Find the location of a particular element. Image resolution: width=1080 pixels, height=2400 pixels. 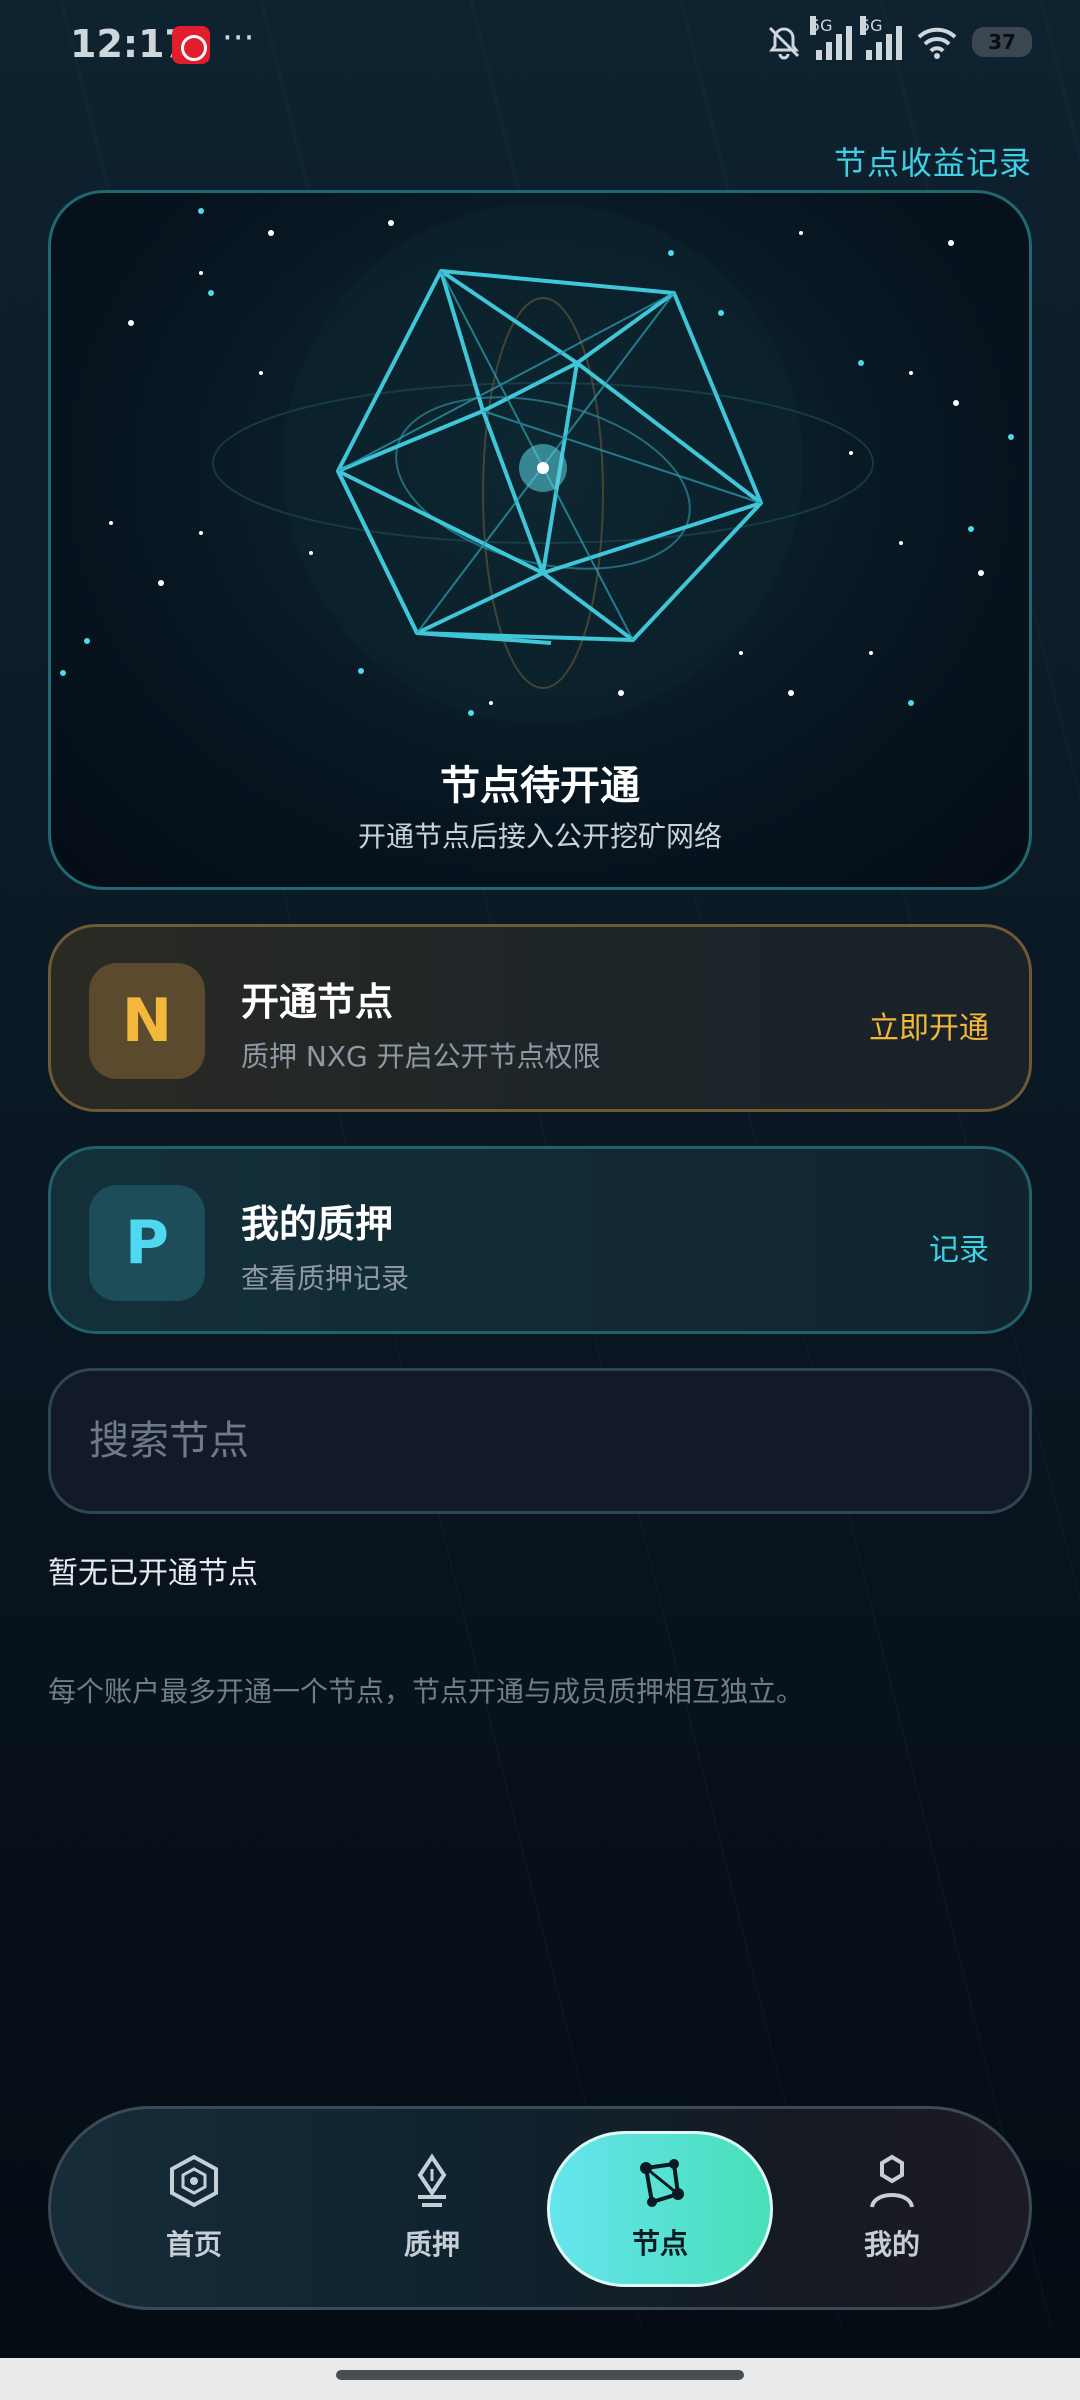

nav-node-label: 节点 is located at coordinates (659, 2243).